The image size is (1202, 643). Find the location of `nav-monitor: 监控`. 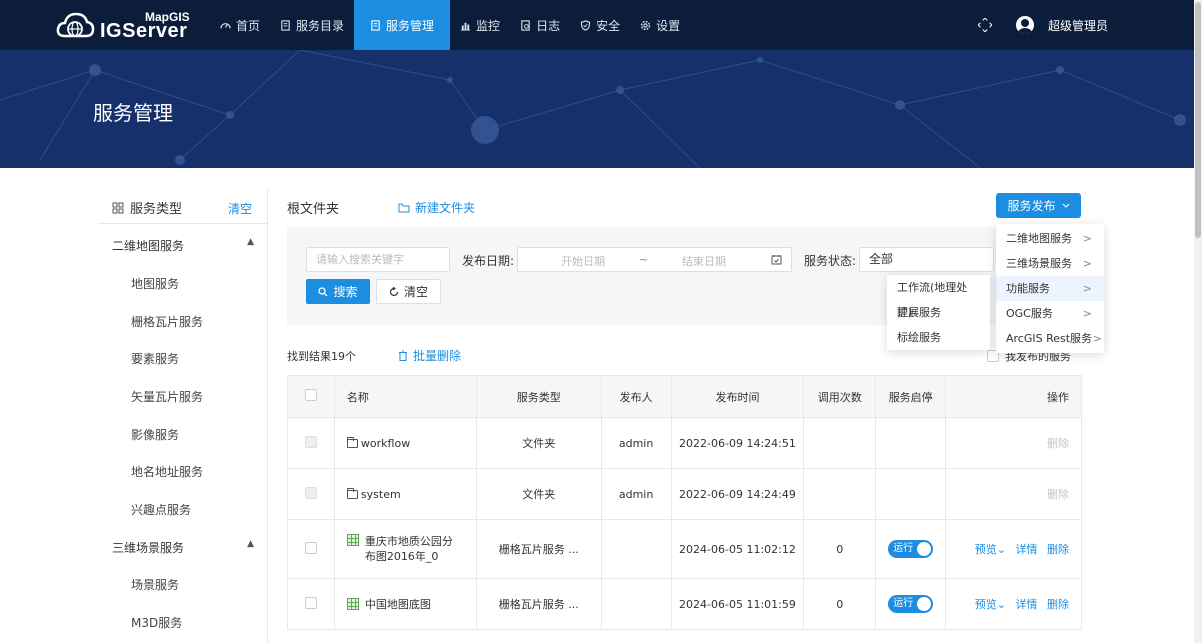

nav-monitor: 监控 is located at coordinates (480, 25).